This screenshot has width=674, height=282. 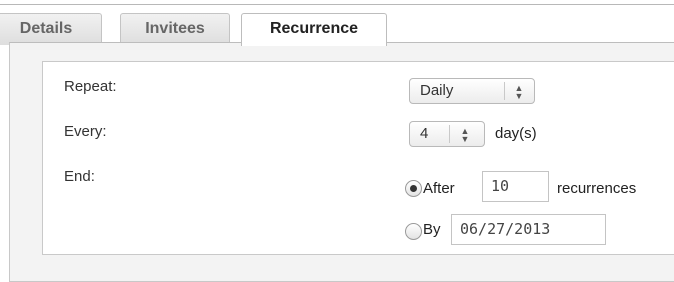 I want to click on tab-details: Details, so click(x=51, y=29).